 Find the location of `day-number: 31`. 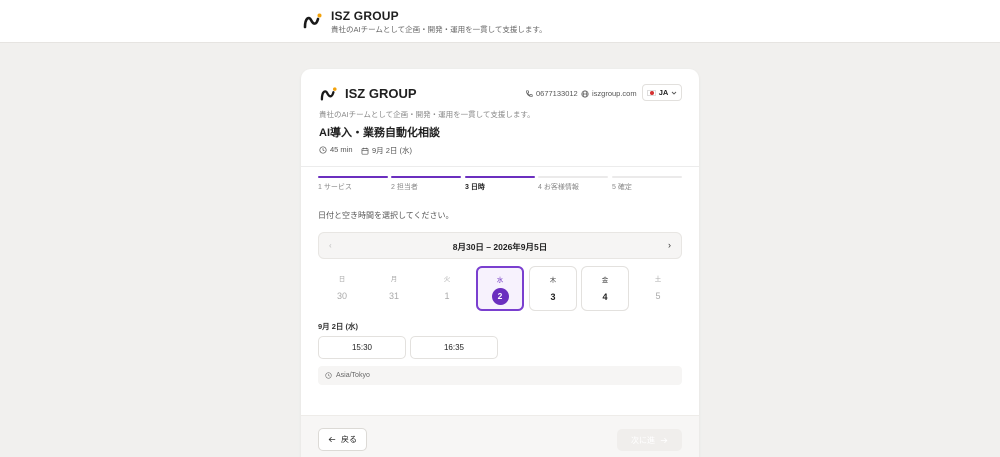

day-number: 31 is located at coordinates (393, 296).